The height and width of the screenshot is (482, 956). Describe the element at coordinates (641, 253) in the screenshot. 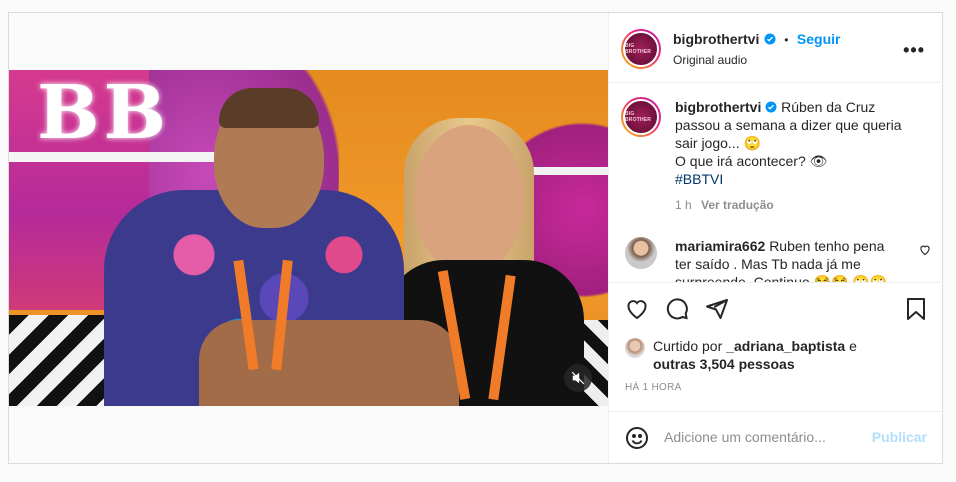

I see `comment-avatar` at that location.